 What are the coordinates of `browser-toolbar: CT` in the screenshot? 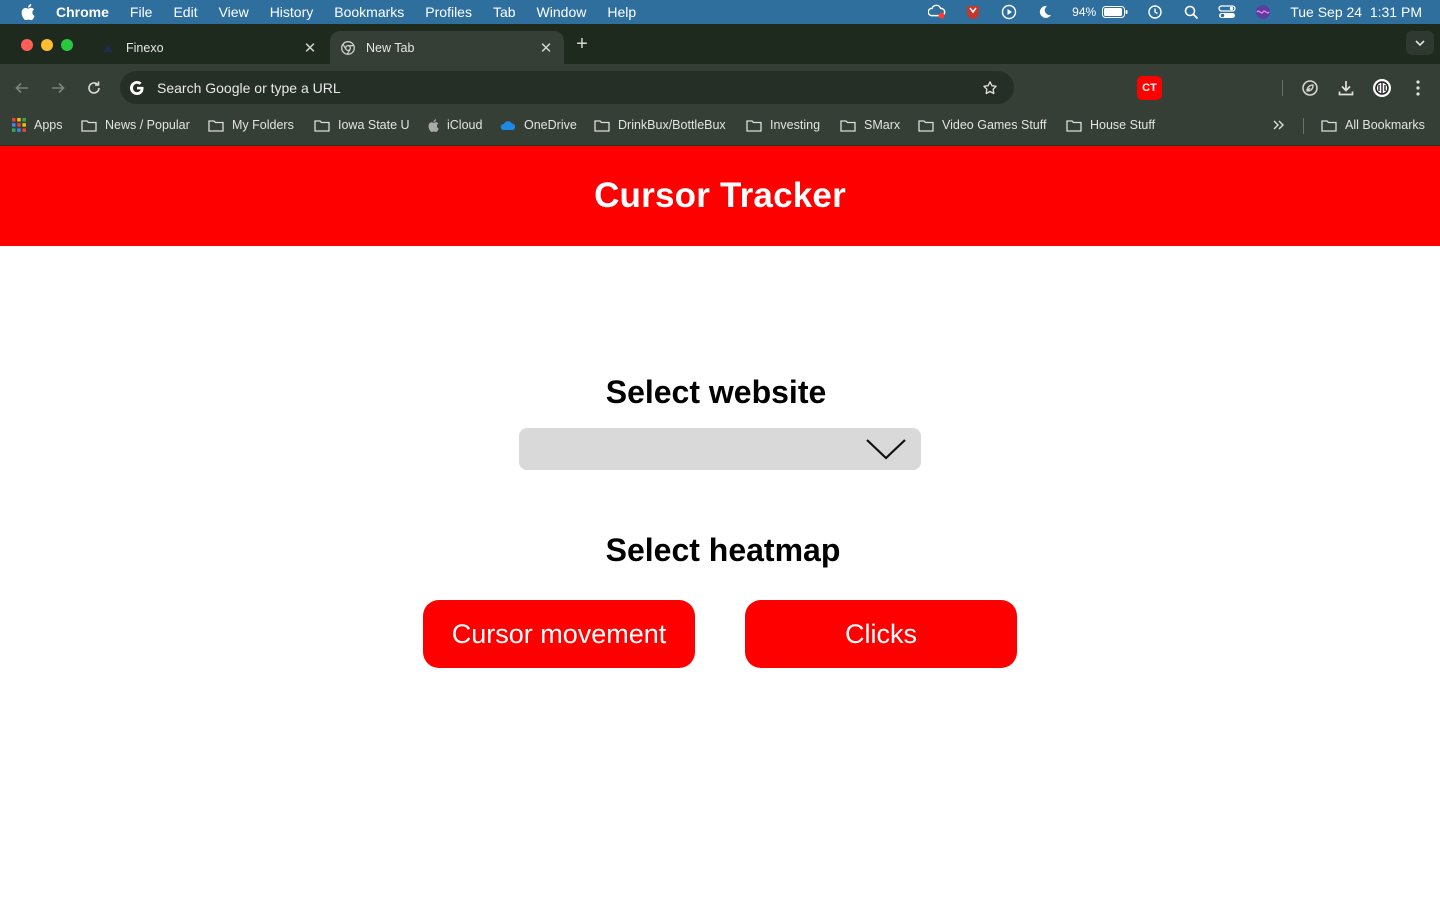 It's located at (720, 87).